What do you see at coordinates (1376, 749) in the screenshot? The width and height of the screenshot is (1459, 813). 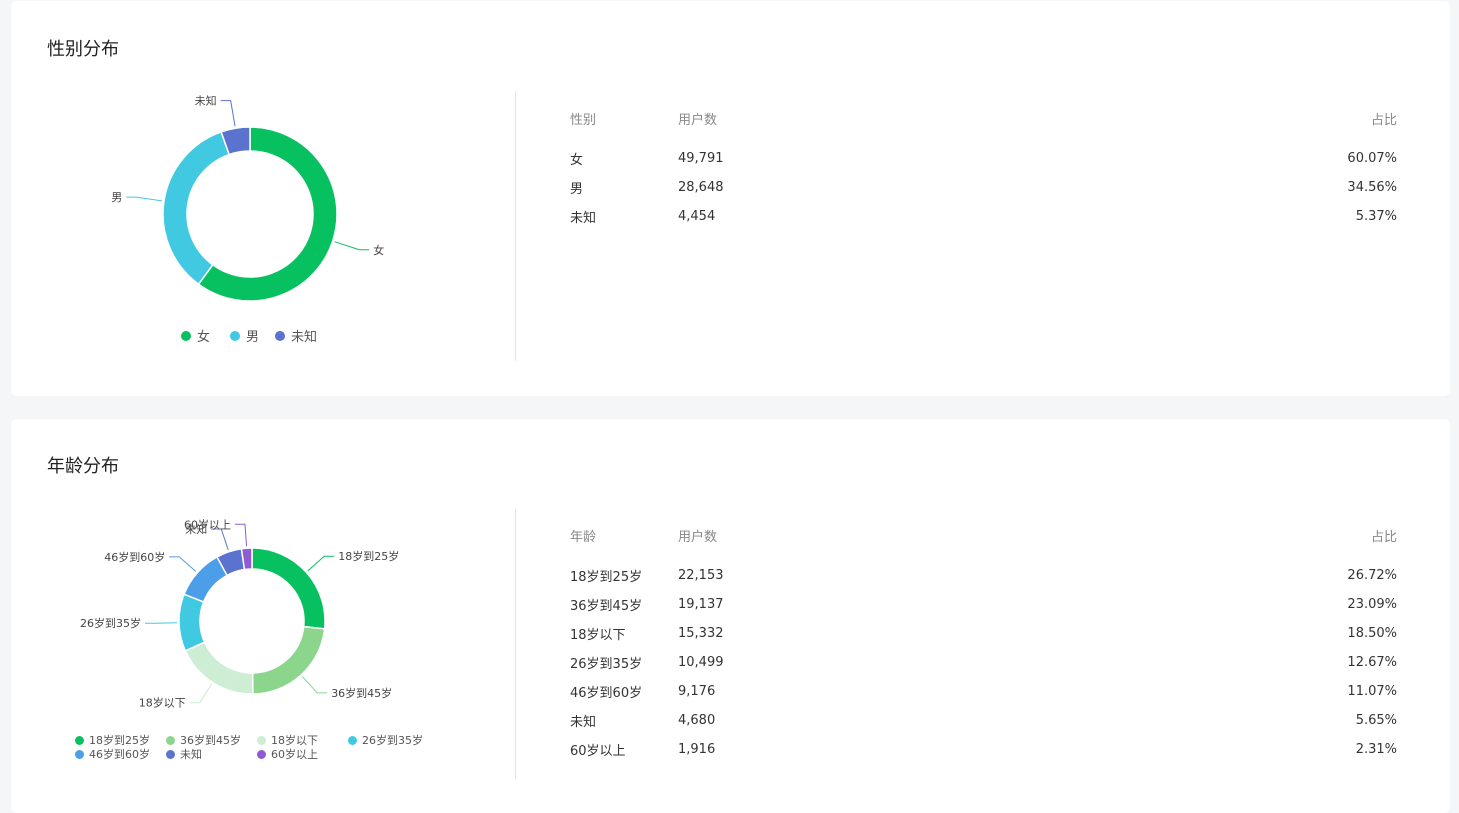 I see `row-pct: 2.31%` at bounding box center [1376, 749].